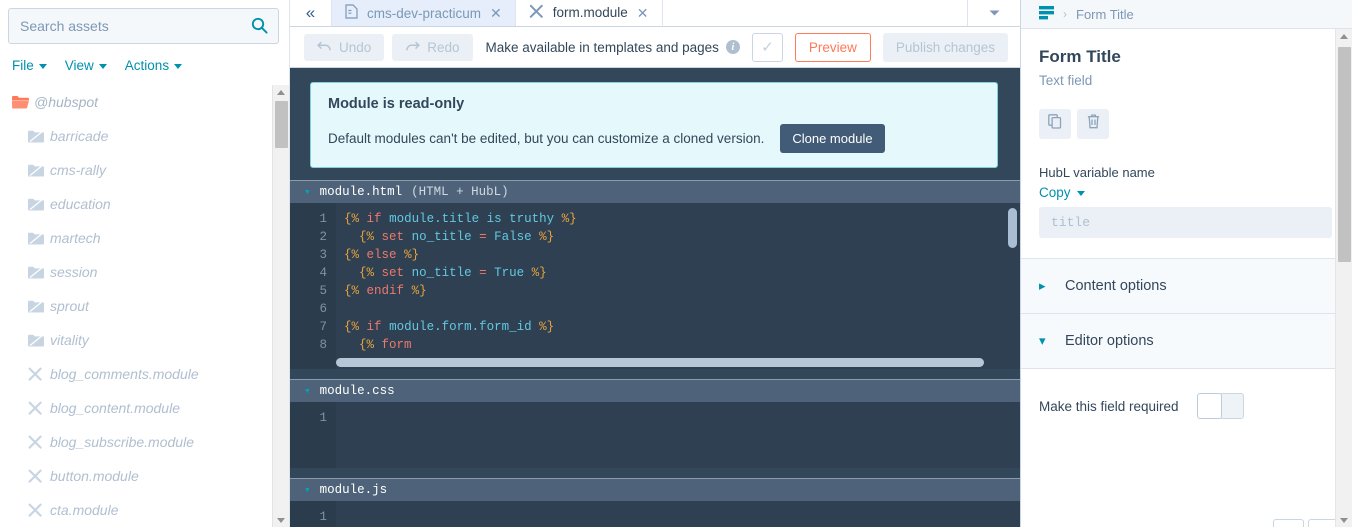 The height and width of the screenshot is (527, 1352). I want to click on code-body-module-css: 1, so click(655, 435).